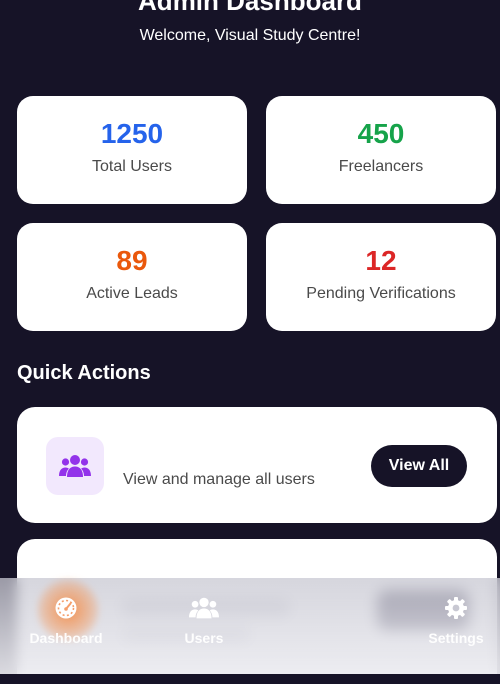 Image resolution: width=500 pixels, height=684 pixels. What do you see at coordinates (132, 277) in the screenshot?
I see `stat-card-active-leads: 89 Active Leads` at bounding box center [132, 277].